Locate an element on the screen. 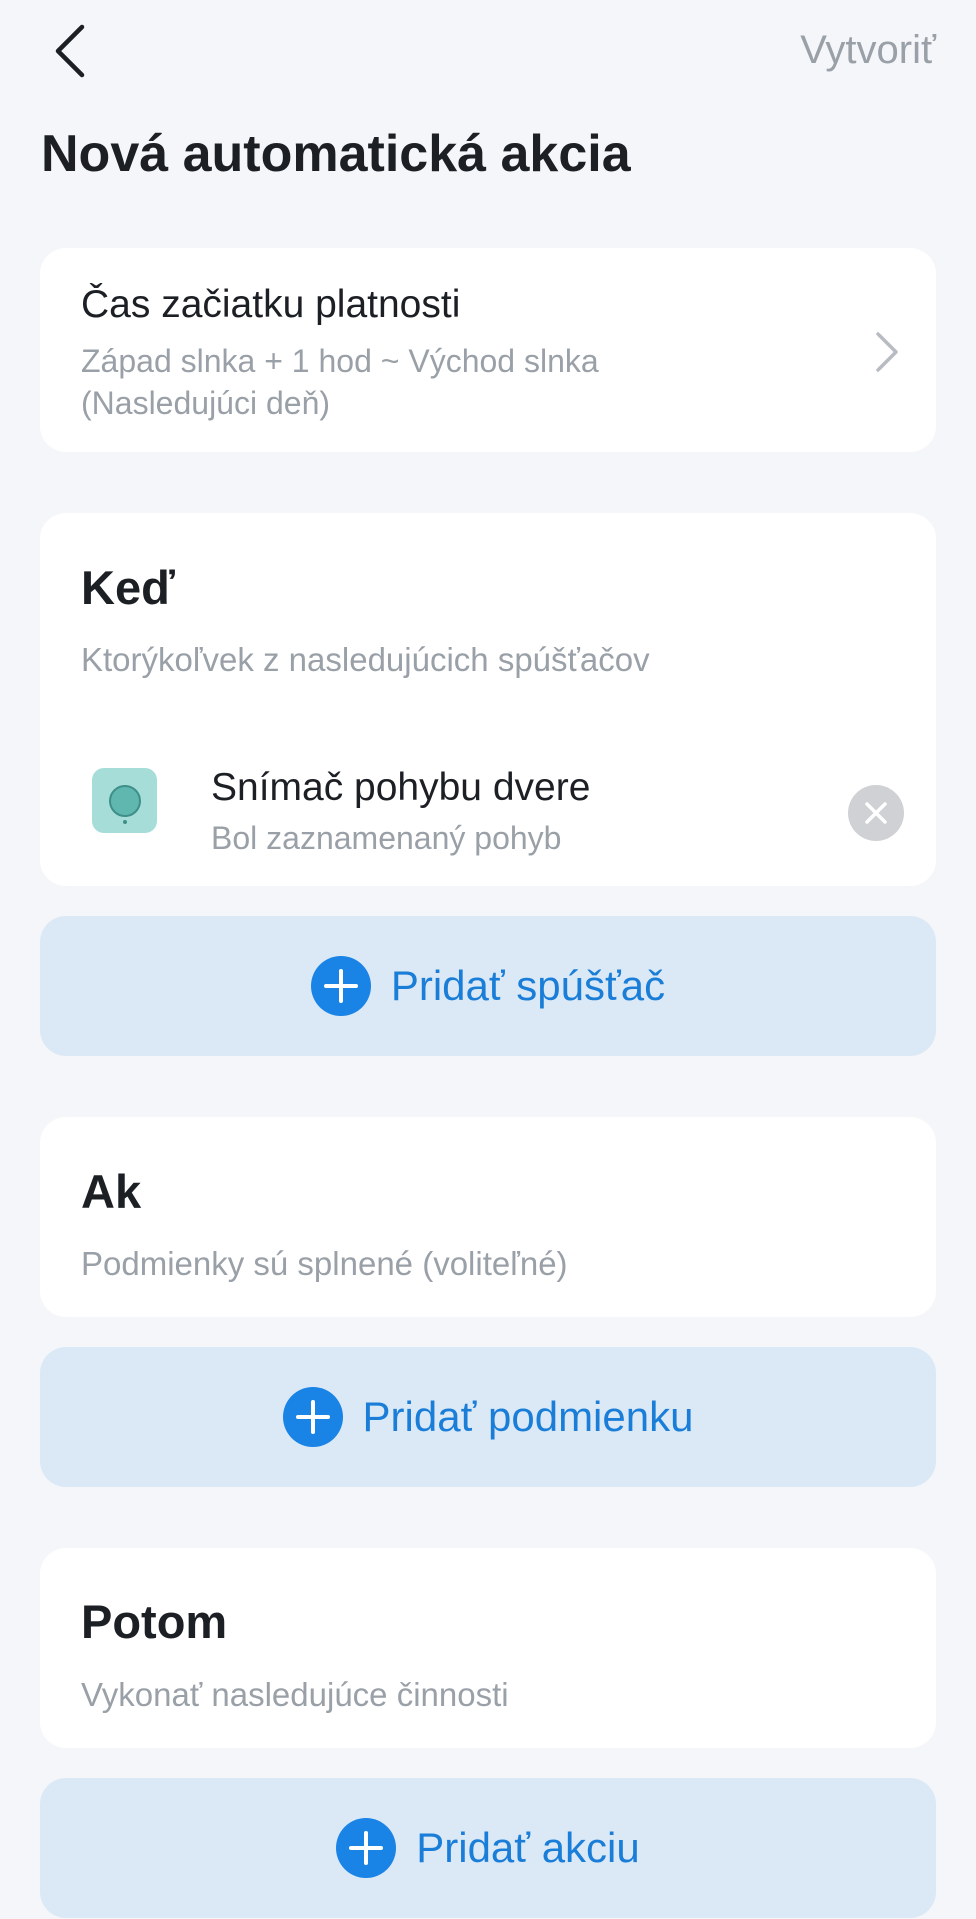 Image resolution: width=976 pixels, height=1919 pixels. motion-sensor-icon is located at coordinates (124, 800).